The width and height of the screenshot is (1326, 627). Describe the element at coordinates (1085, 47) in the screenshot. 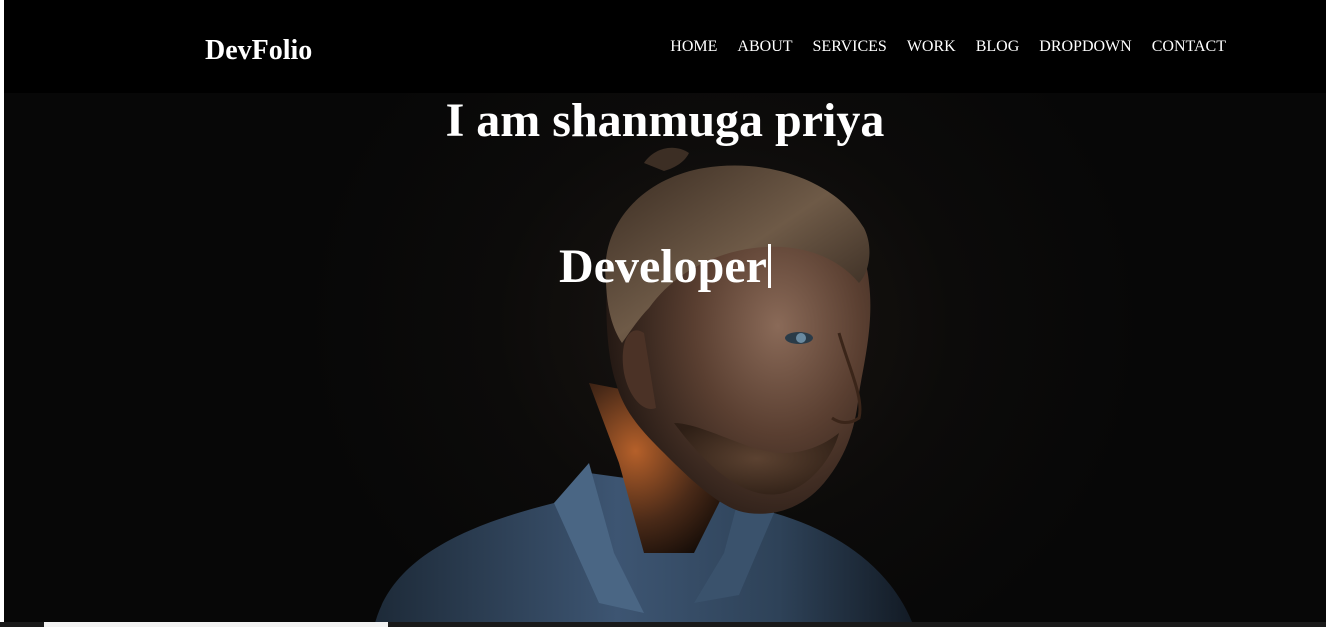

I see `nav-item-dropdown: DROPDOWN` at that location.